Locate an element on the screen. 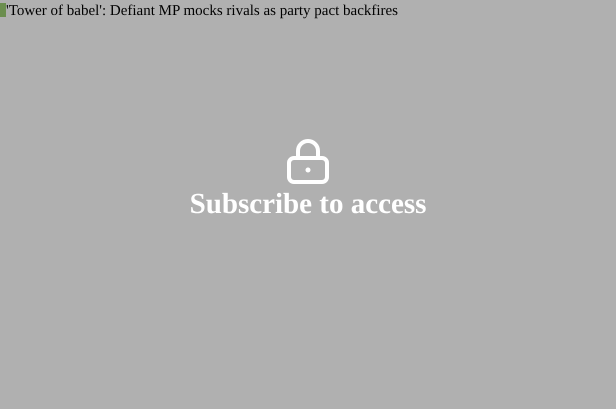 Image resolution: width=616 pixels, height=409 pixels. image-alt-text: 'Tower of babel': Defiant MP mocks rivals as party pact backfires is located at coordinates (202, 11).